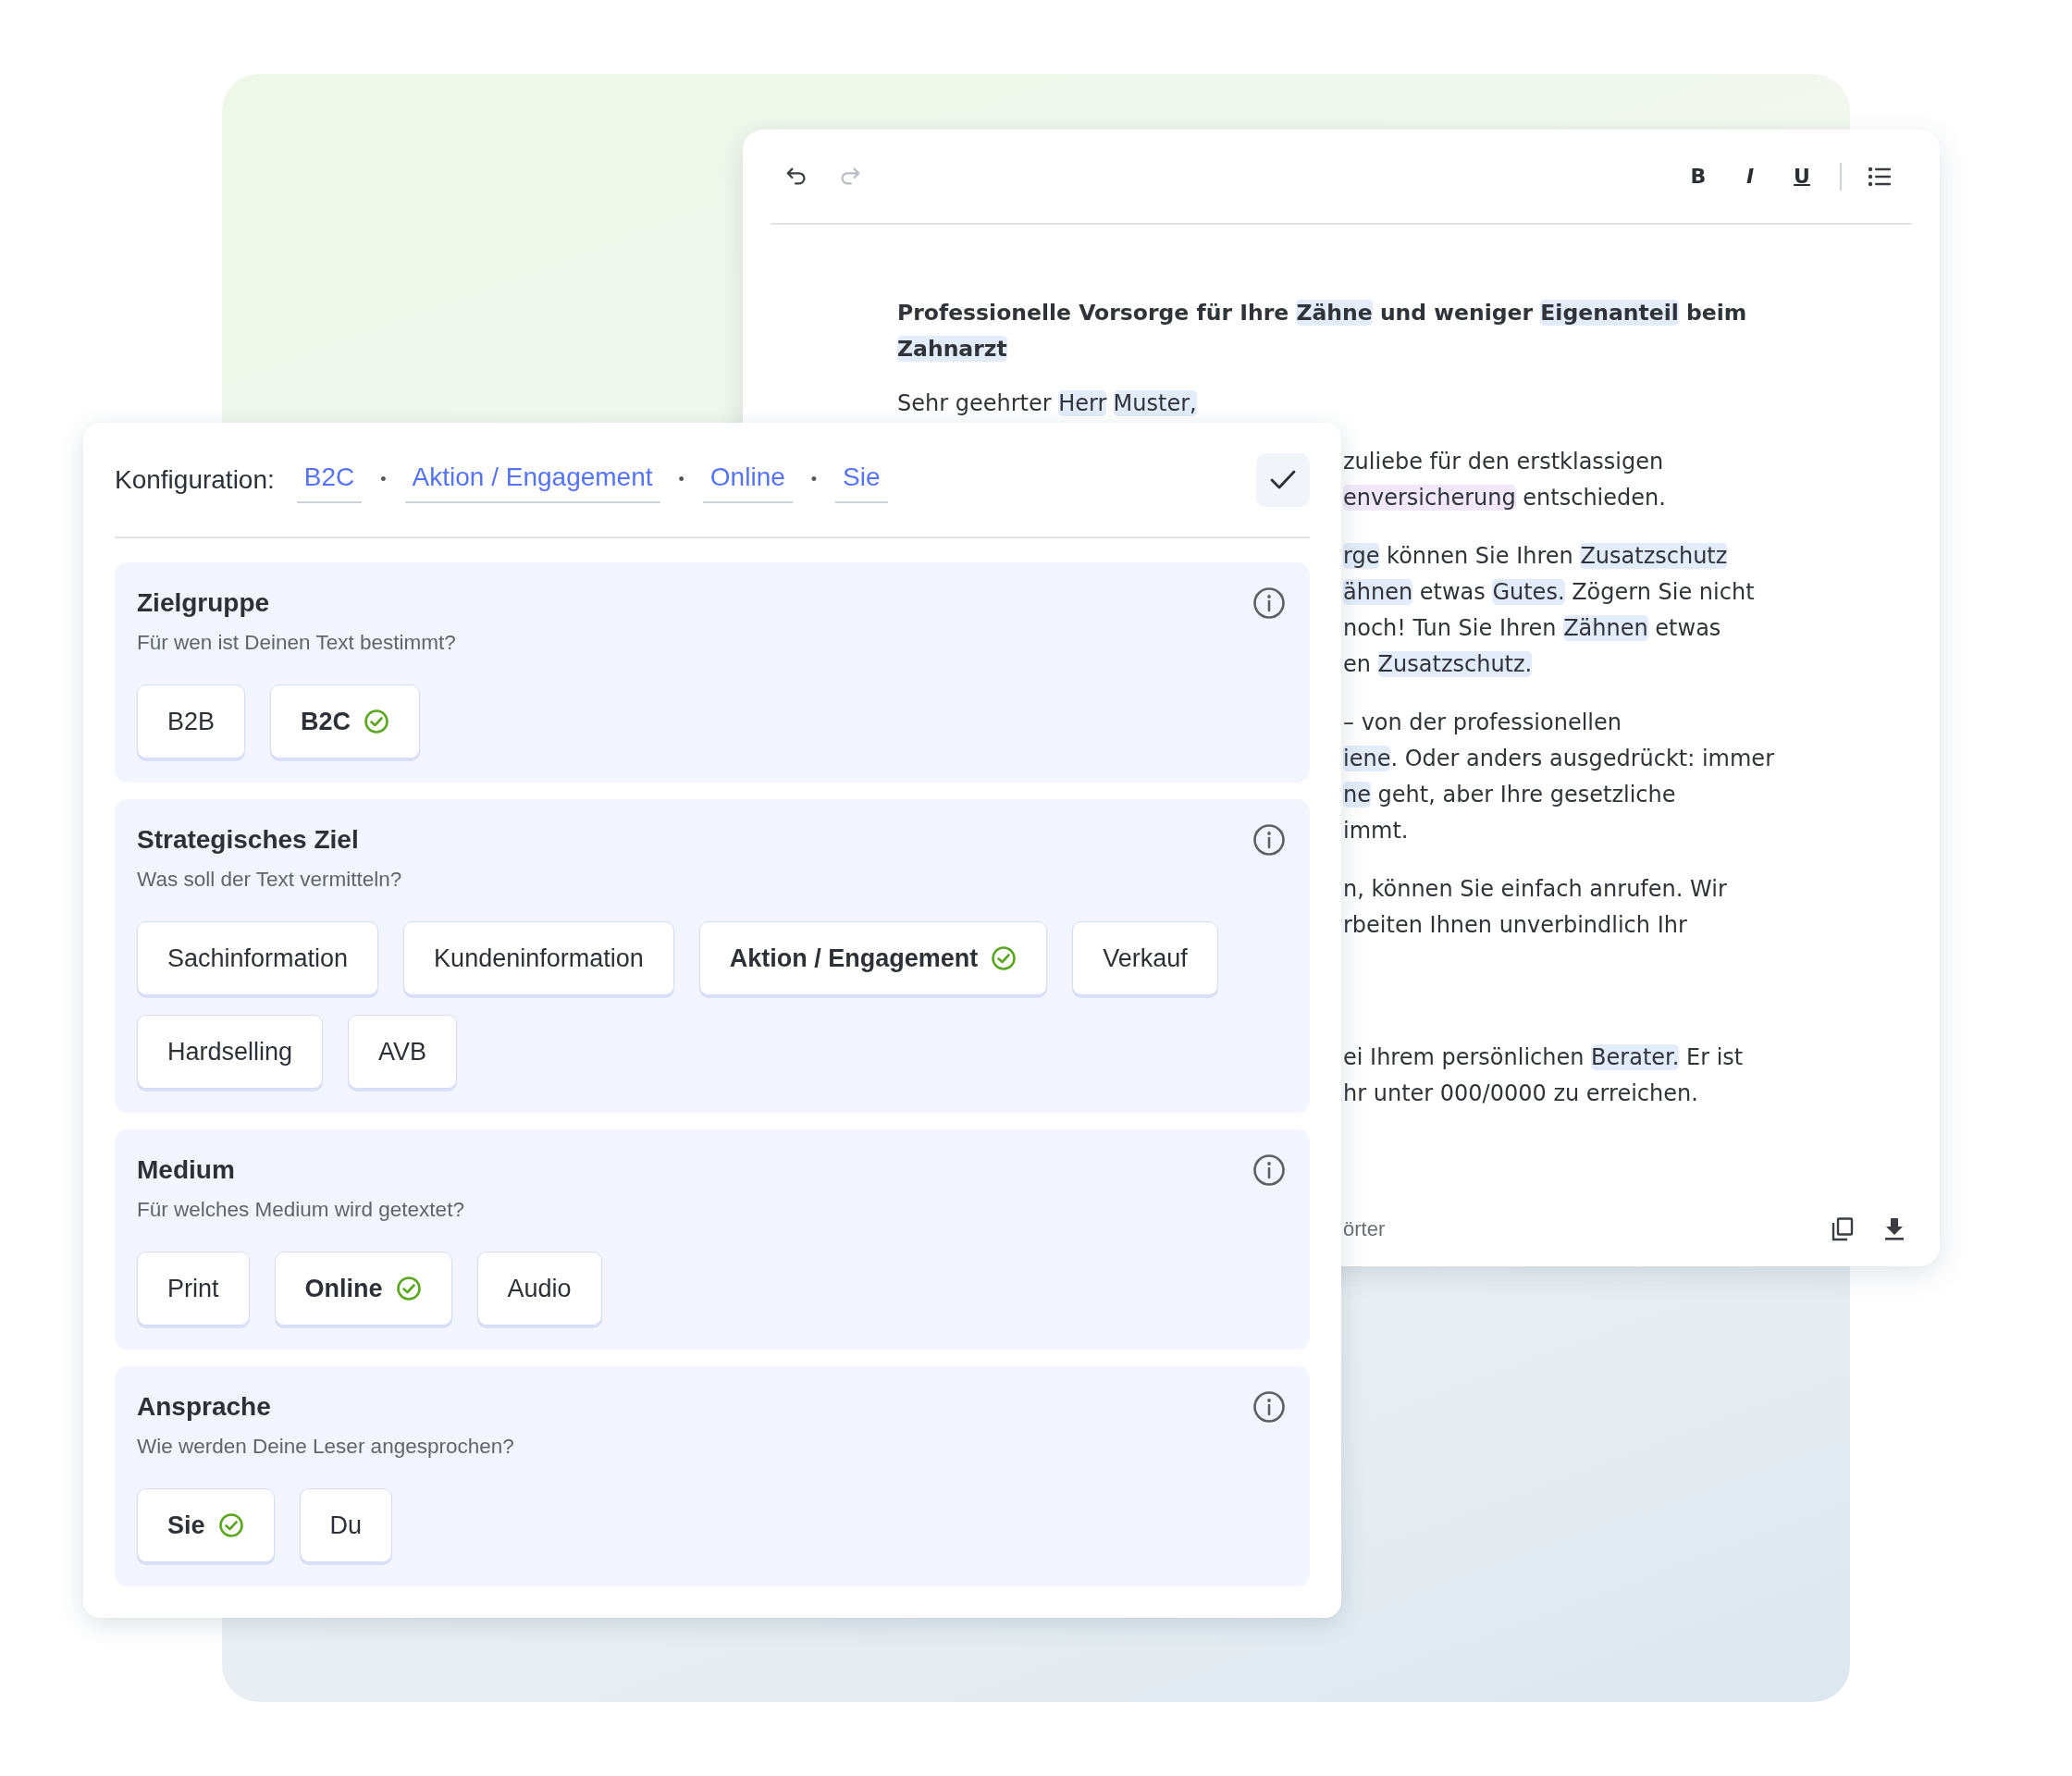 This screenshot has height=1776, width=2072. I want to click on option-button: Aktion / Engagement, so click(873, 958).